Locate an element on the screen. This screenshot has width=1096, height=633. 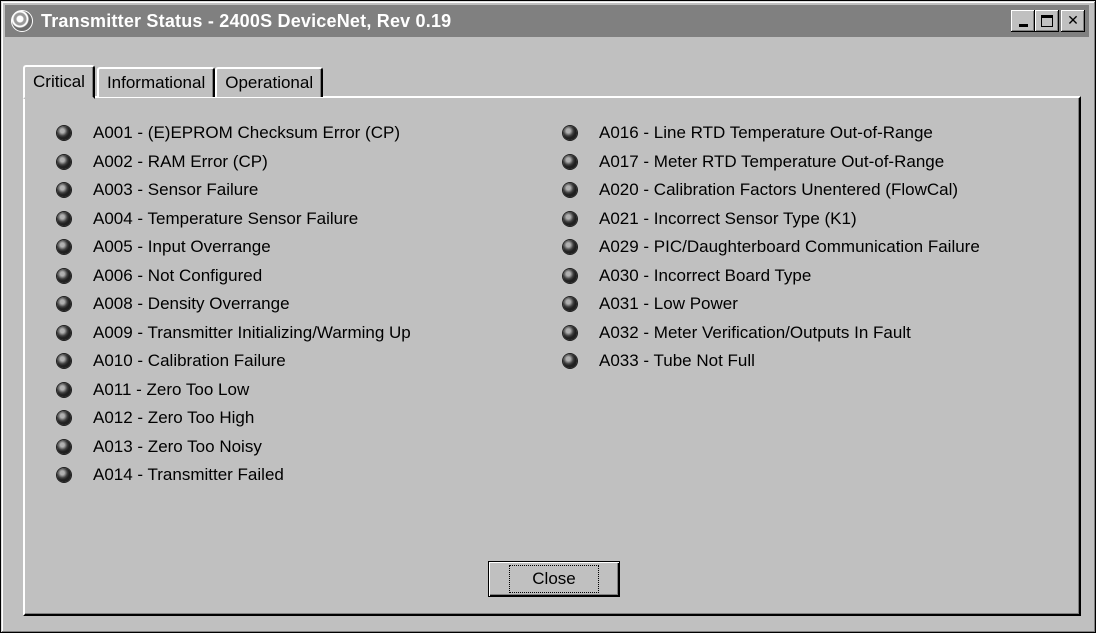
alarm-label: A005 - Input Overrange is located at coordinates (182, 247).